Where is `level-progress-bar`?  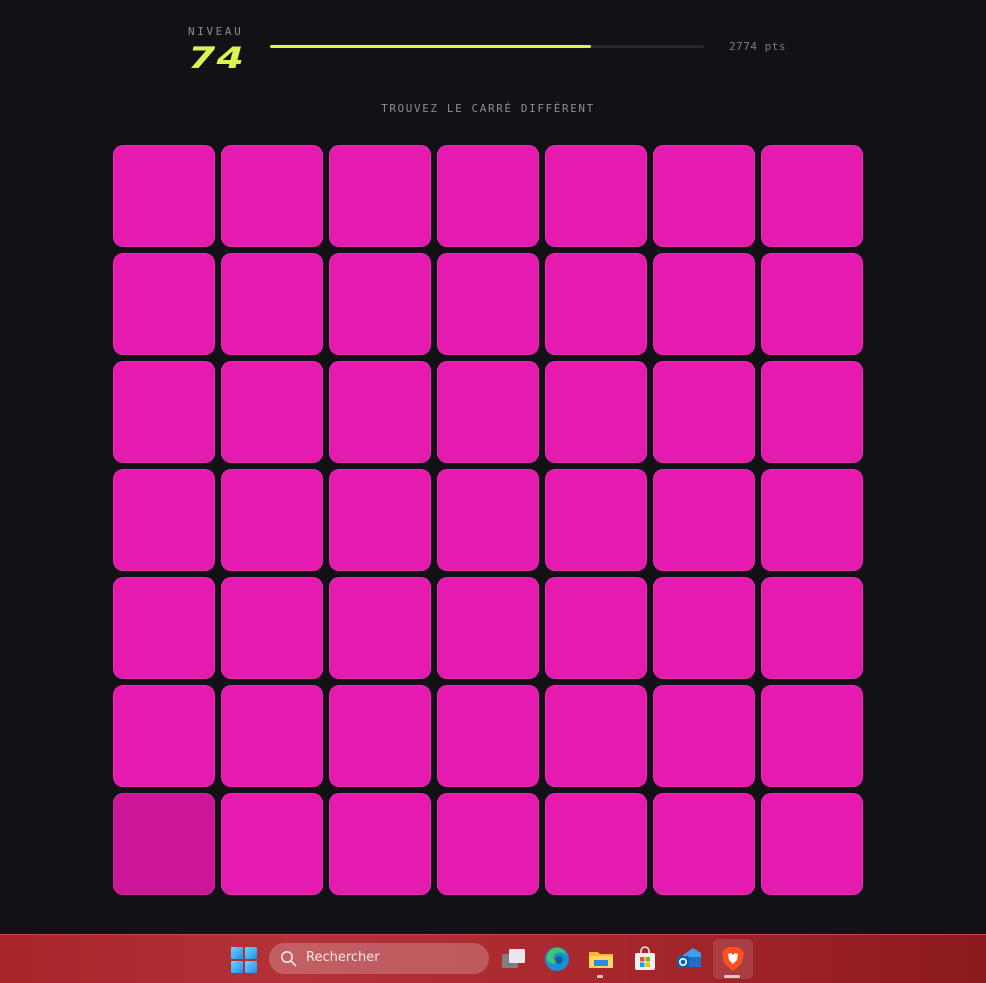
level-progress-bar is located at coordinates (487, 46).